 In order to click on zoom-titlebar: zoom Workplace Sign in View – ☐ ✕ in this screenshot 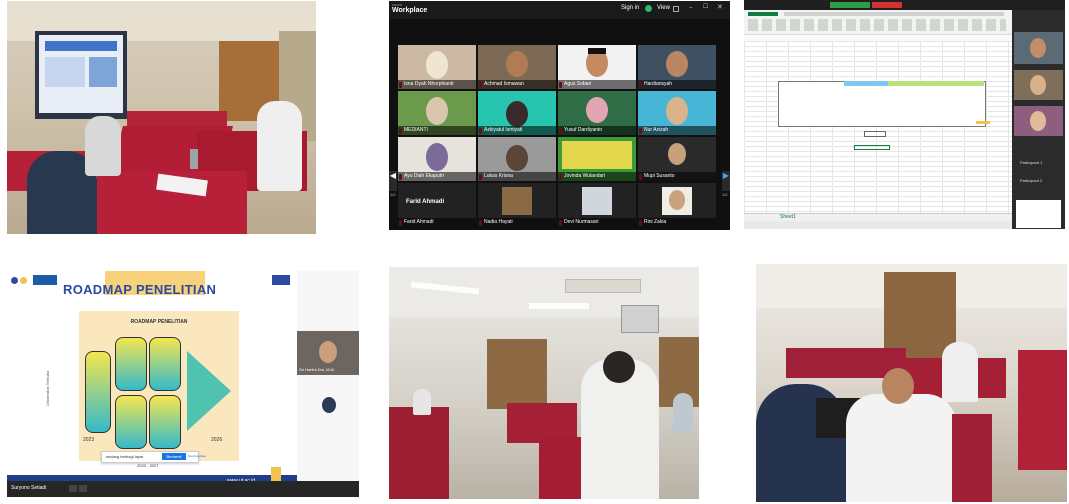, I will do `click(559, 10)`.